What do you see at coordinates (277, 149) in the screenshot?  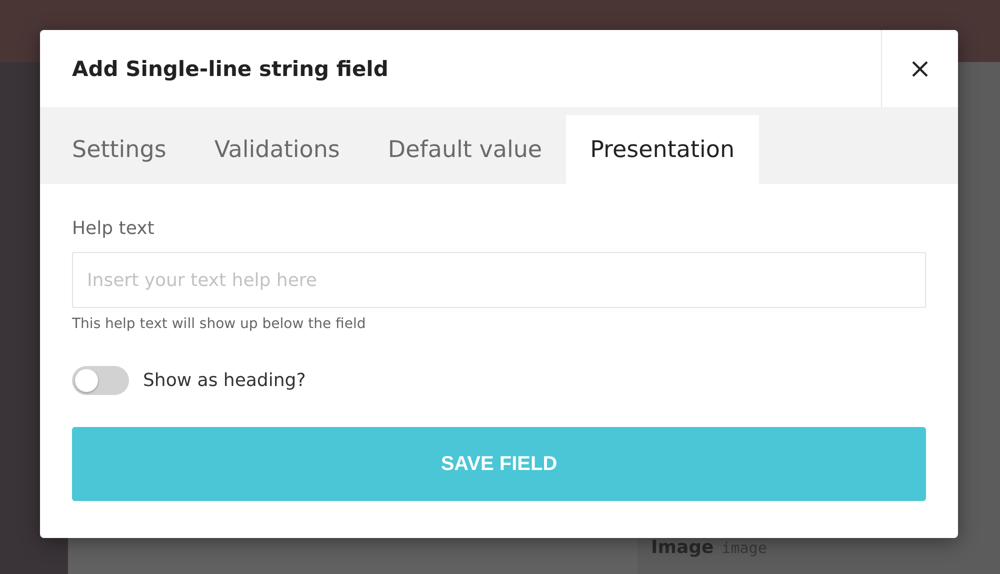 I see `tab: Validations` at bounding box center [277, 149].